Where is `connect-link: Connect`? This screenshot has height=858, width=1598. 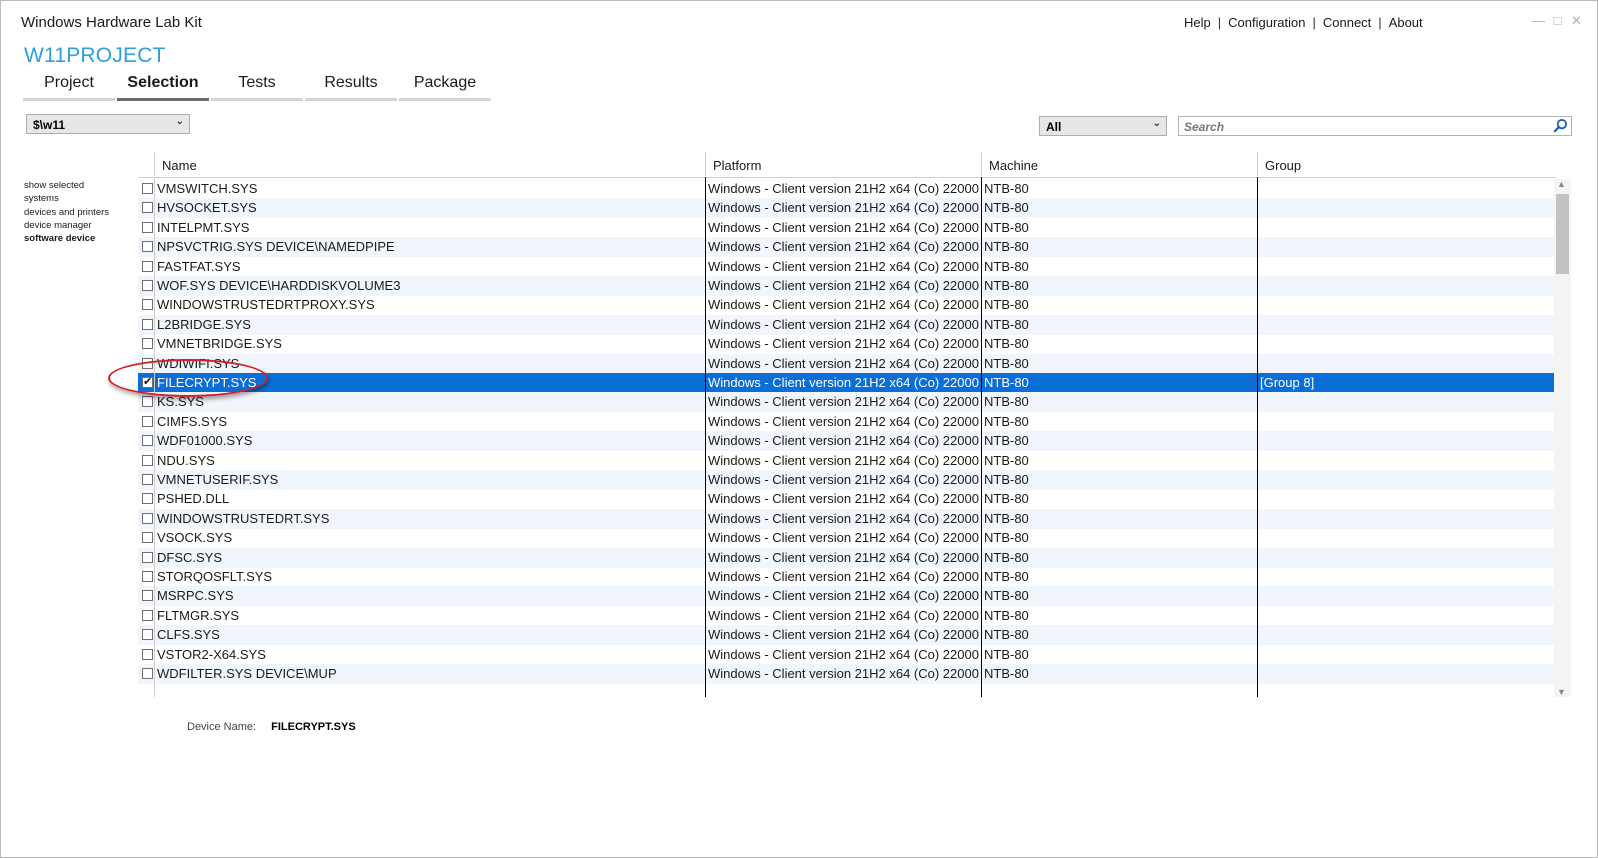
connect-link: Connect is located at coordinates (1347, 22).